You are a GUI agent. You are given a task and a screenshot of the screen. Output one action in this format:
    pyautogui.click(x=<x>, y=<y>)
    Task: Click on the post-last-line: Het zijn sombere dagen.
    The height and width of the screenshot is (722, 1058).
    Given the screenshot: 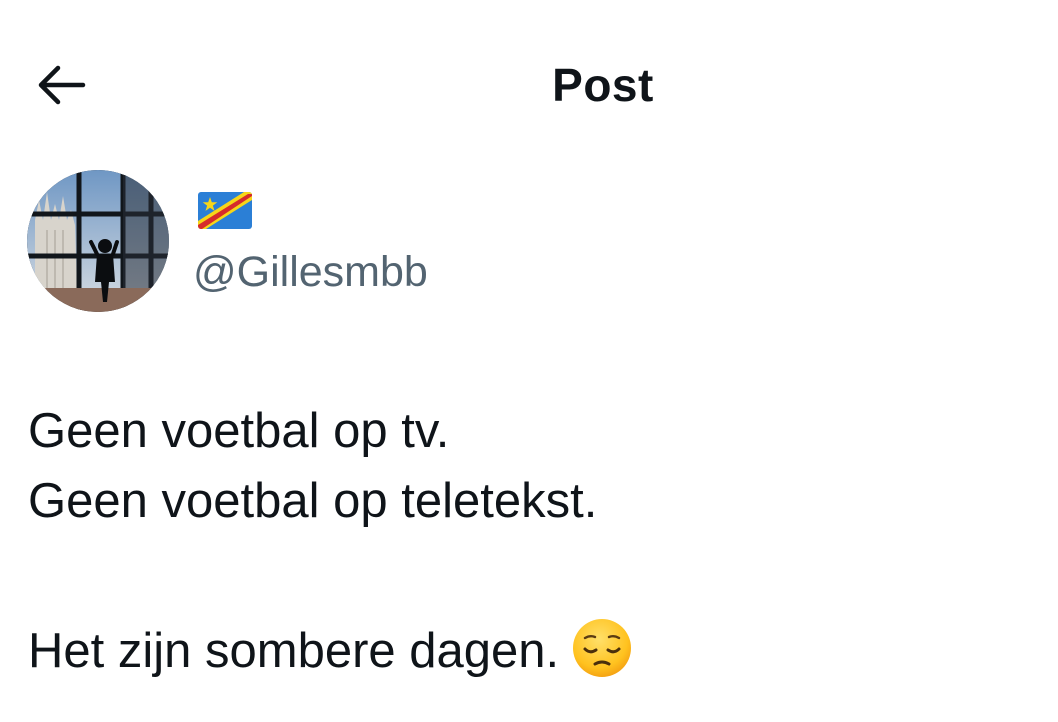 What is the action you would take?
    pyautogui.click(x=528, y=651)
    